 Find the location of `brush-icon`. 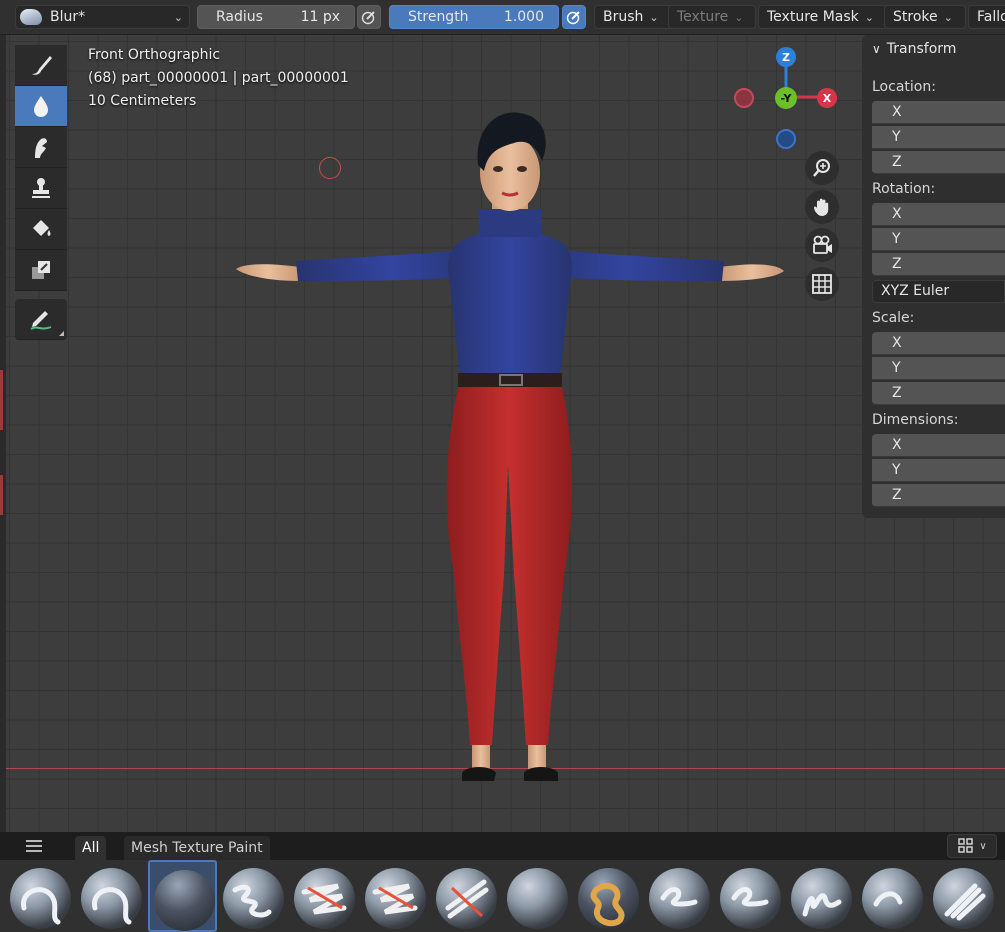

brush-icon is located at coordinates (42, 65).